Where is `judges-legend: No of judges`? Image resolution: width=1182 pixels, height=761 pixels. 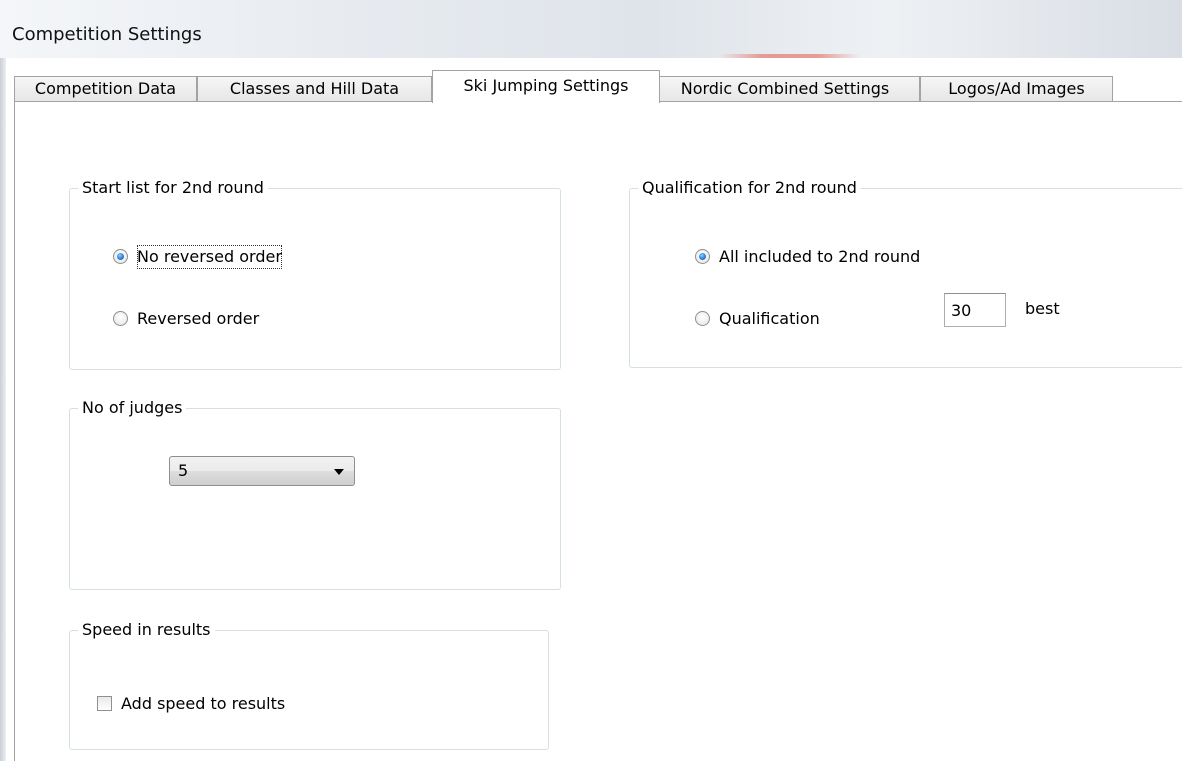
judges-legend: No of judges is located at coordinates (132, 408).